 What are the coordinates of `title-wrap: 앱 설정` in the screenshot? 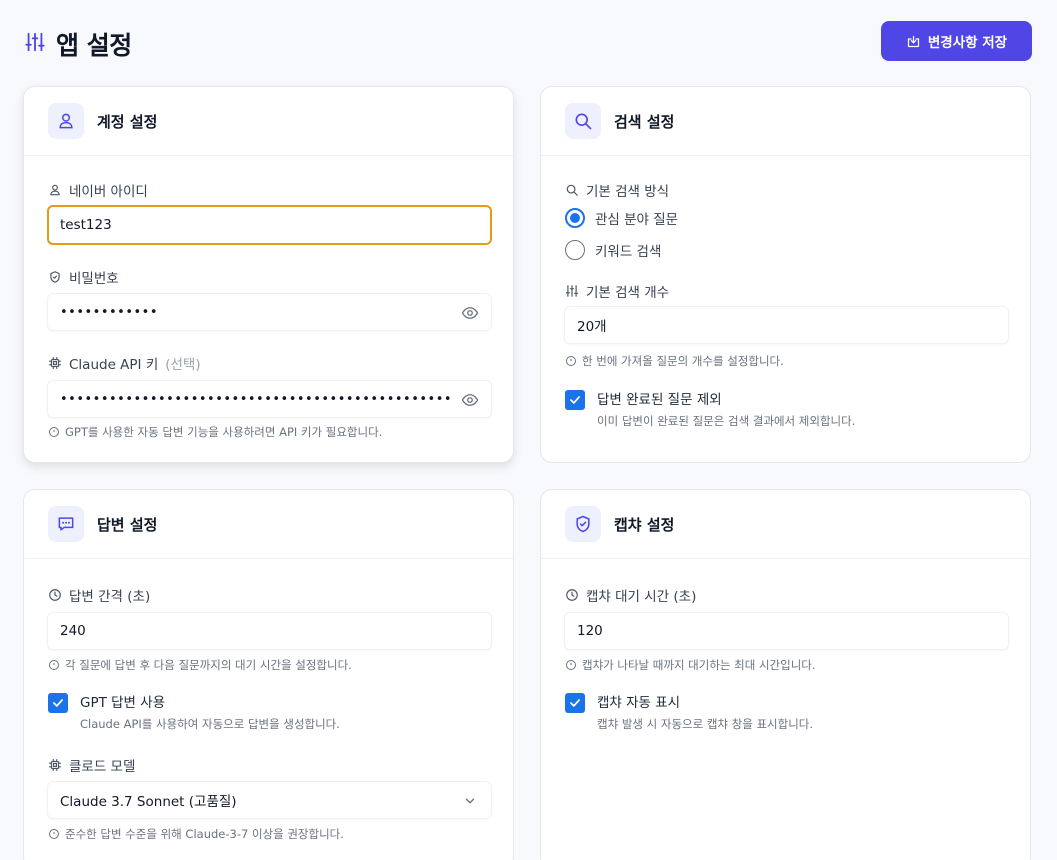 It's located at (78, 44).